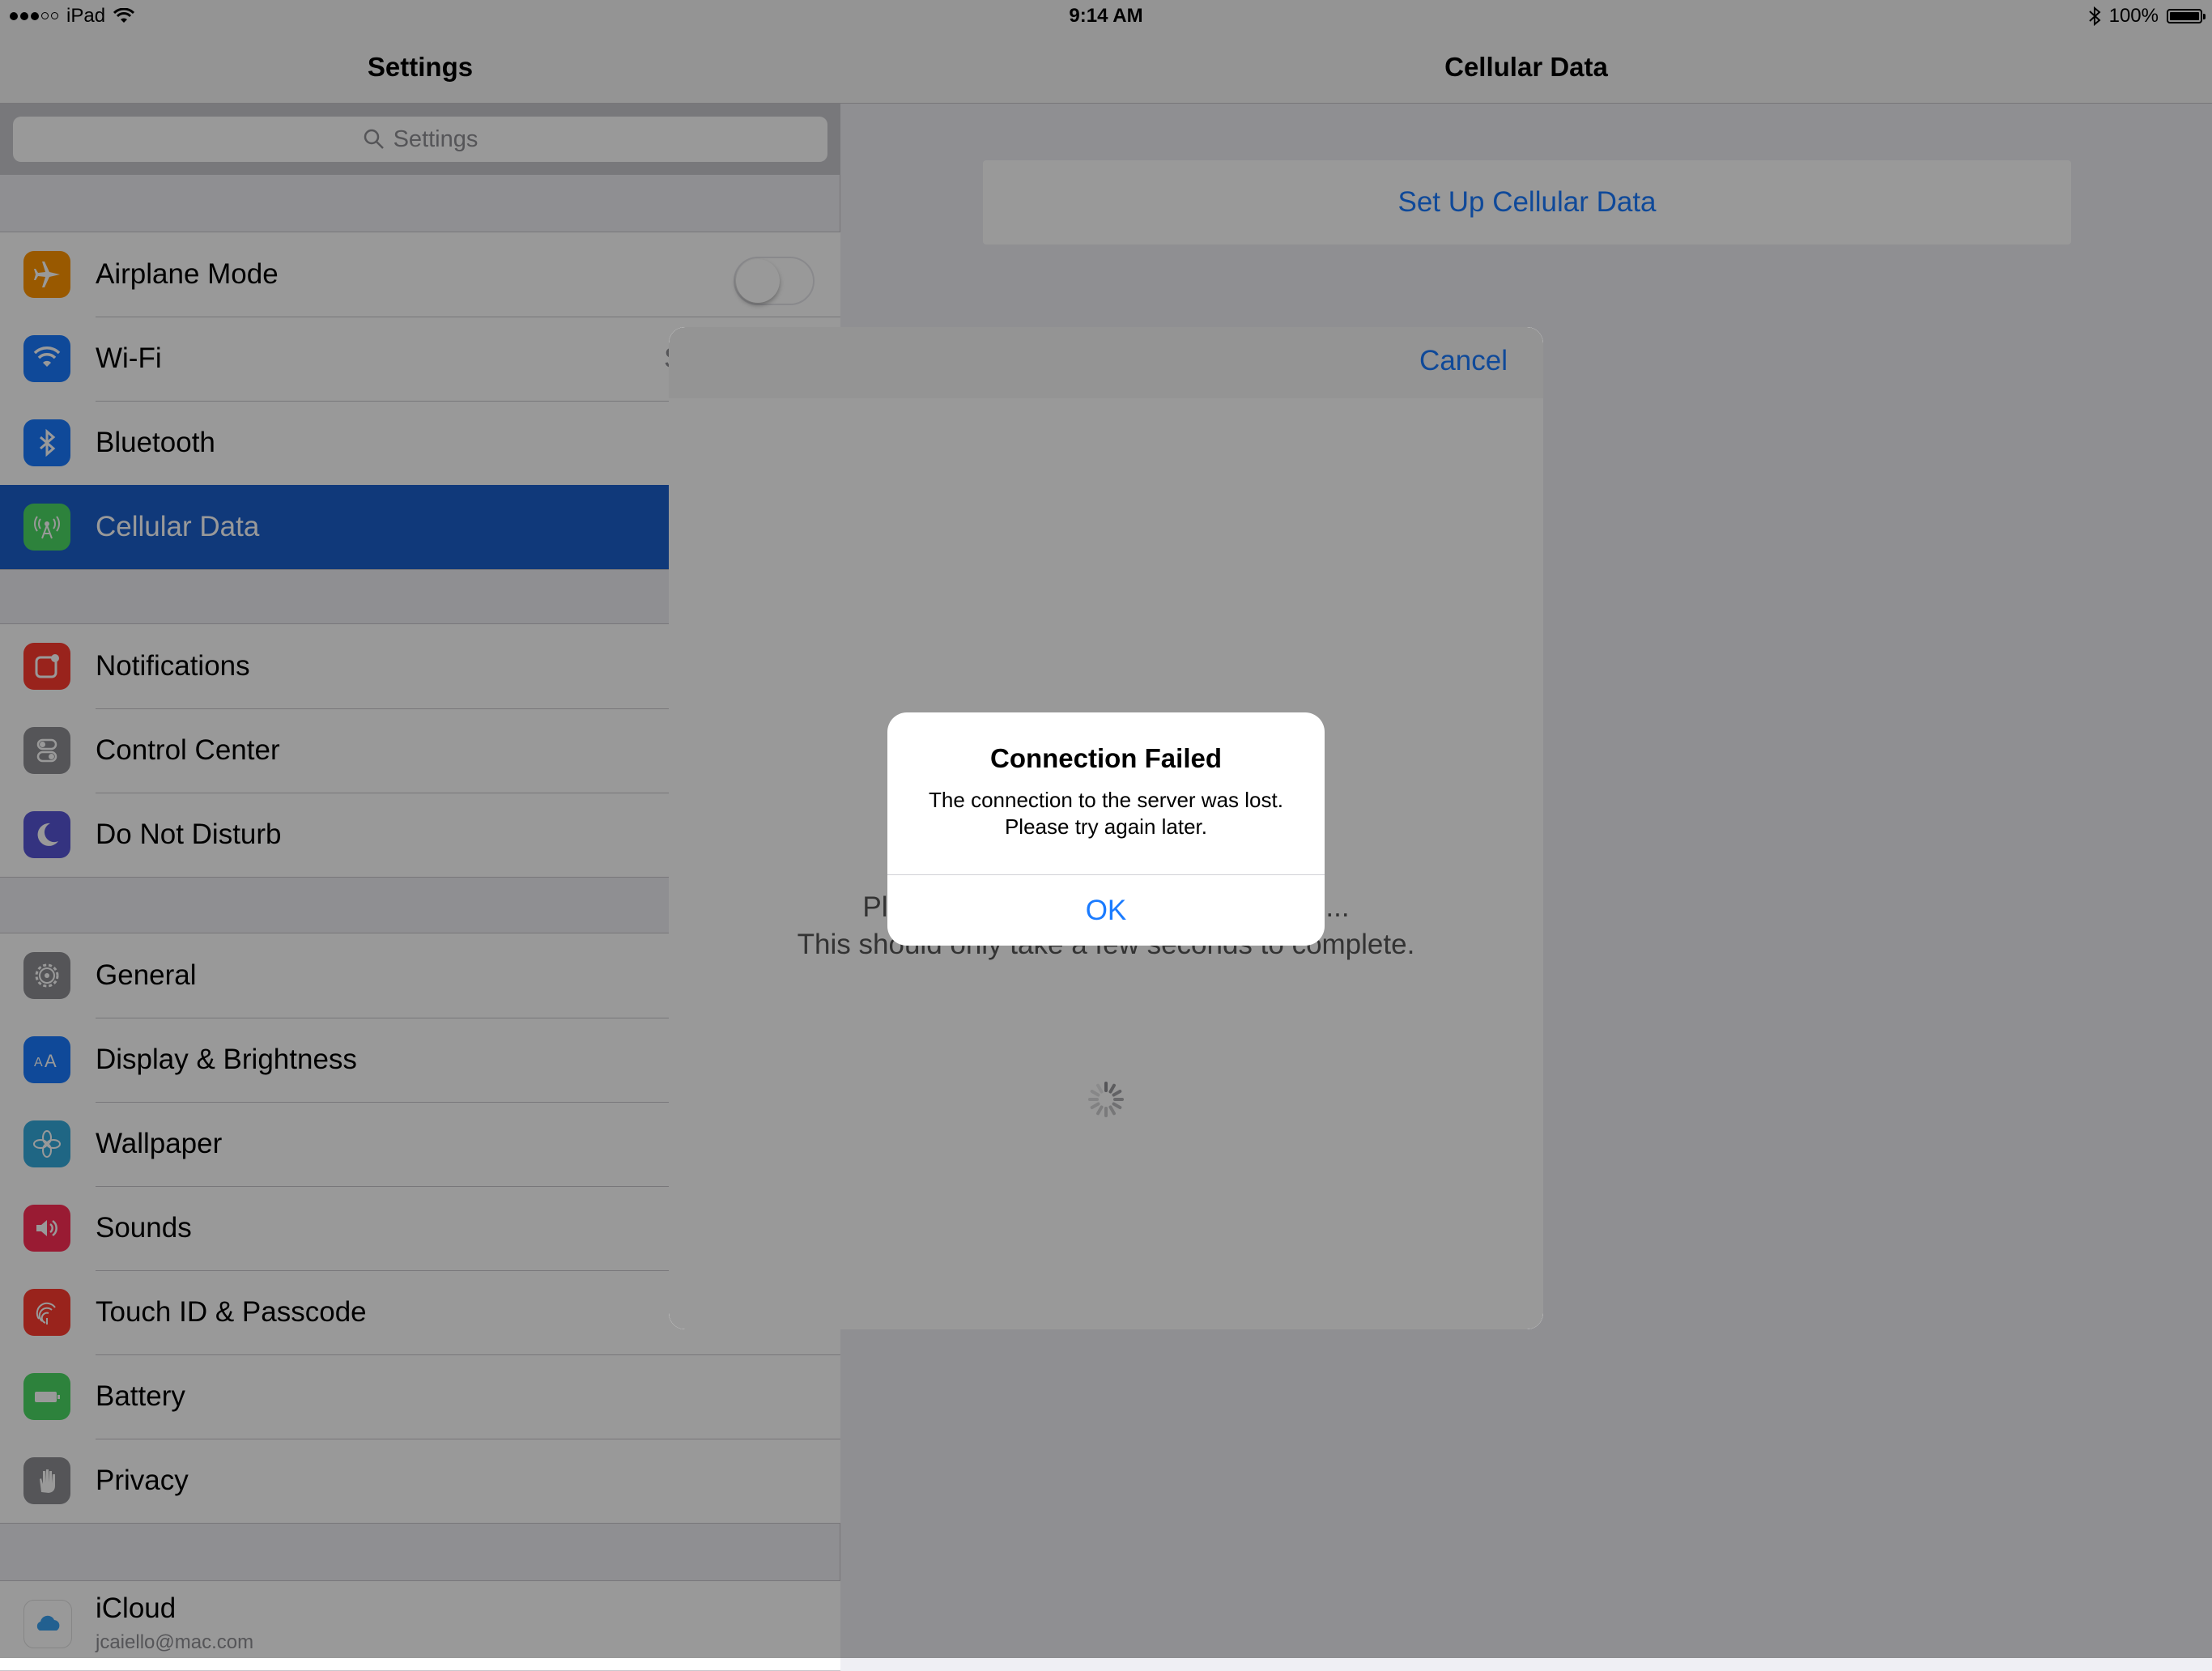 The width and height of the screenshot is (2212, 1671). Describe the element at coordinates (1106, 910) in the screenshot. I see `ok-button: OK` at that location.